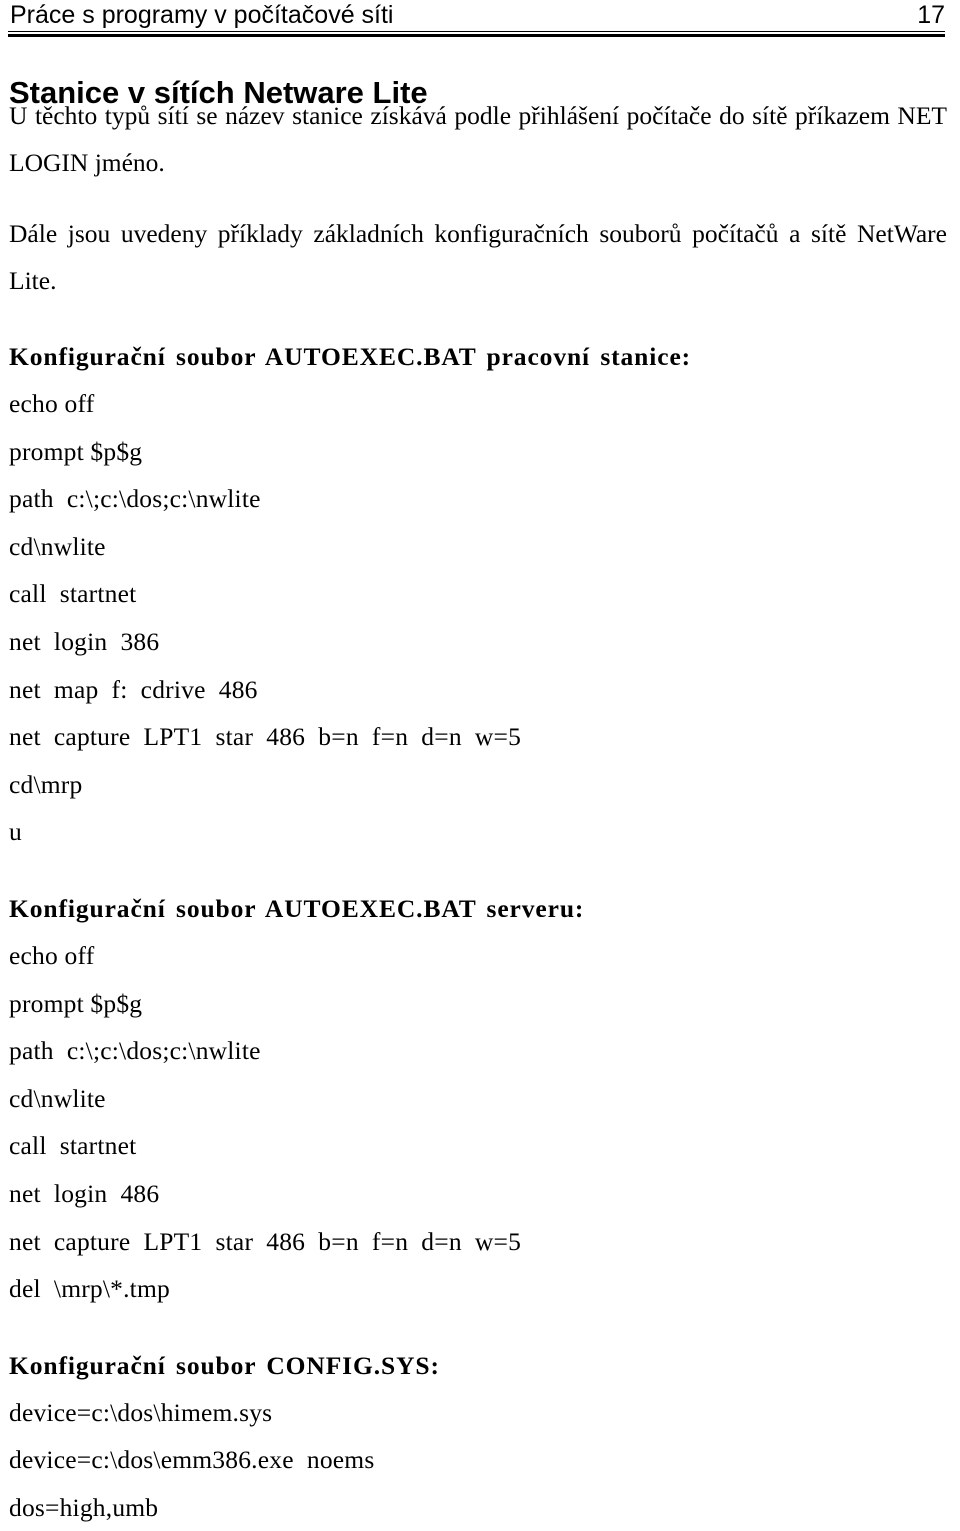 Image resolution: width=960 pixels, height=1531 pixels. I want to click on config-line: device=c:\dos\emm386.exe noems, so click(192, 1460).